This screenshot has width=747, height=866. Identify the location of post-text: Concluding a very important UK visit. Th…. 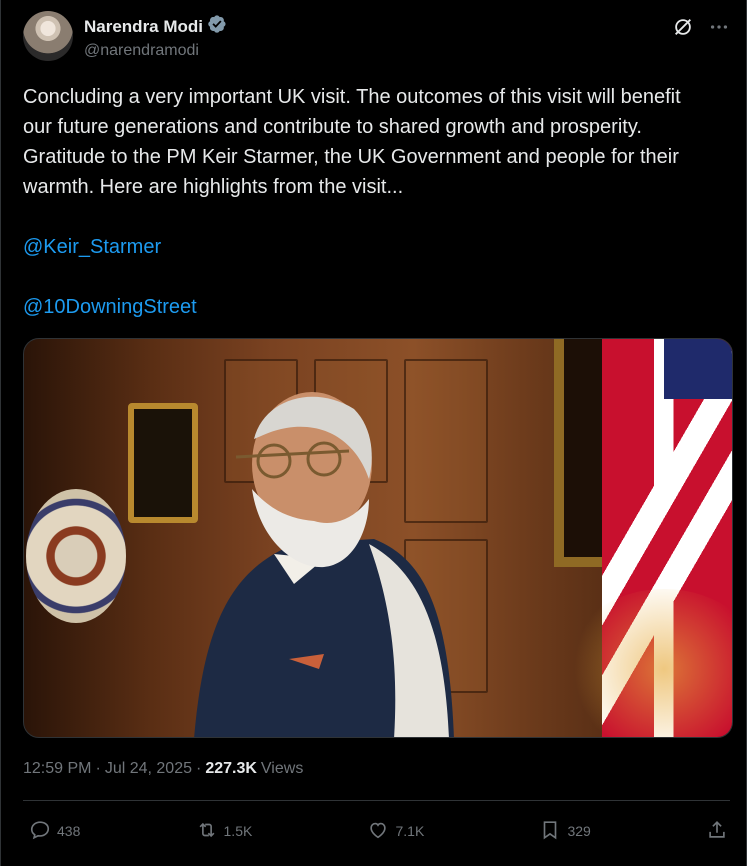
(368, 142).